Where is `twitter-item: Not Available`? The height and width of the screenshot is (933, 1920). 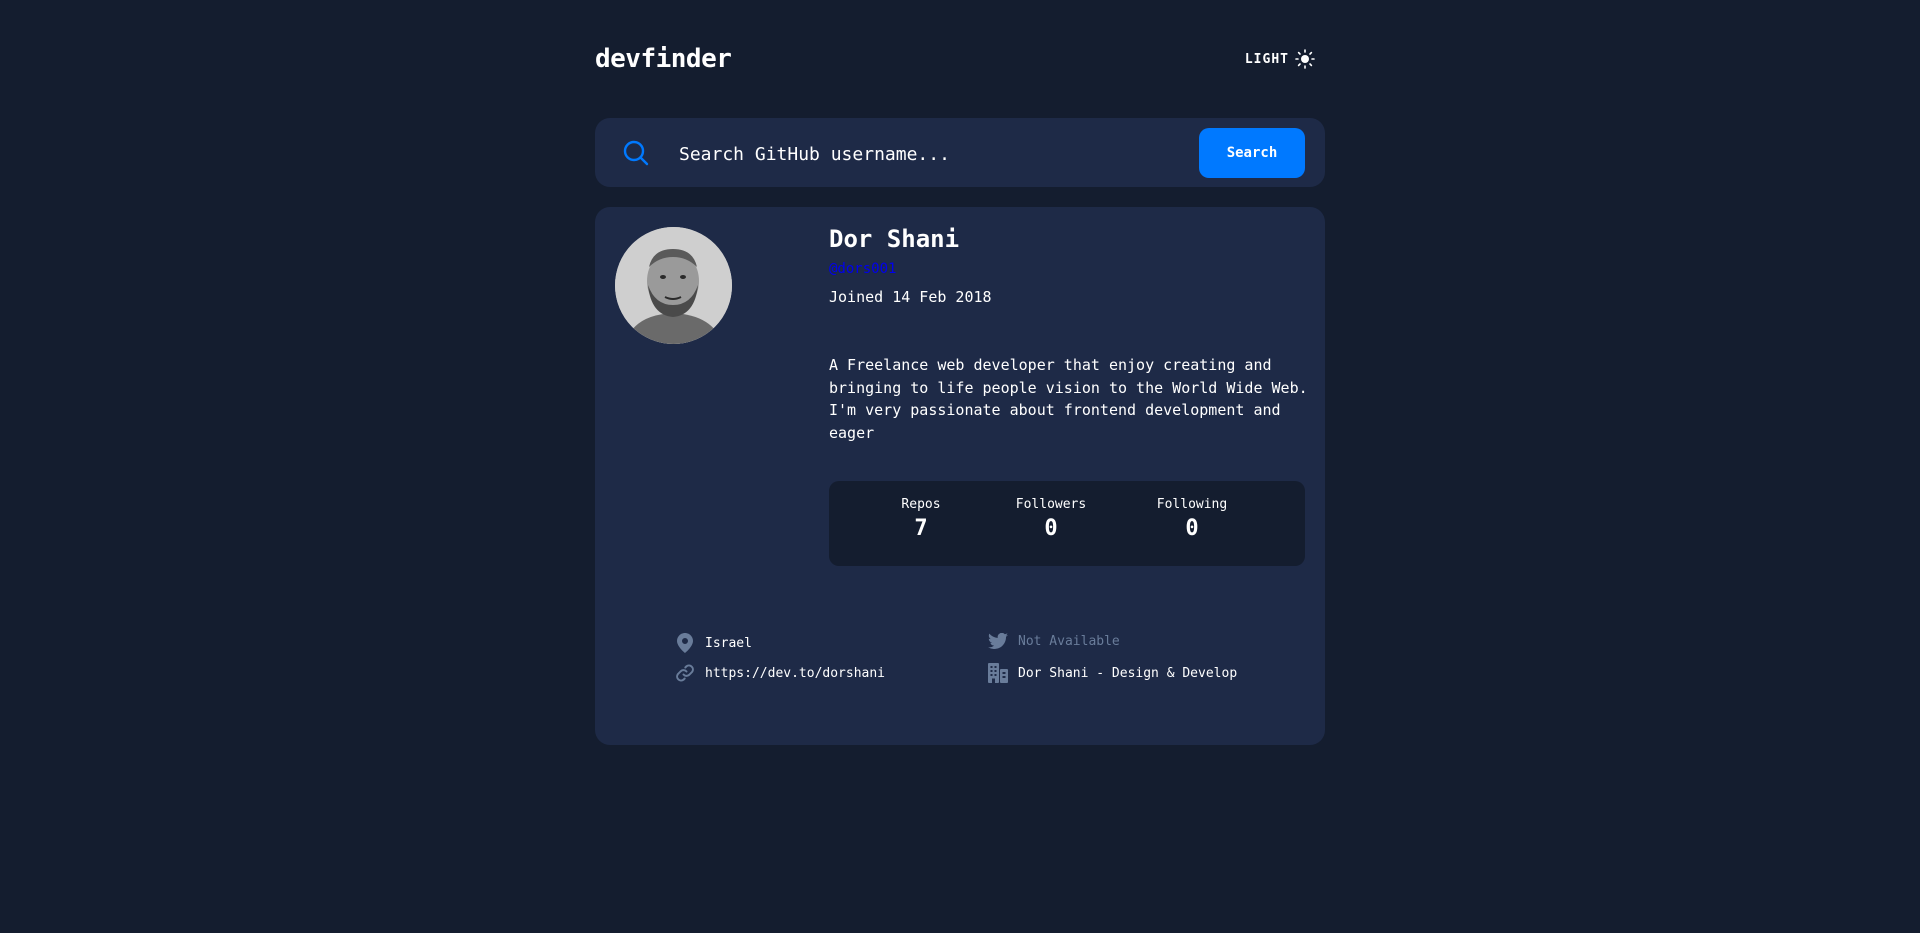
twitter-item: Not Available is located at coordinates (1054, 641).